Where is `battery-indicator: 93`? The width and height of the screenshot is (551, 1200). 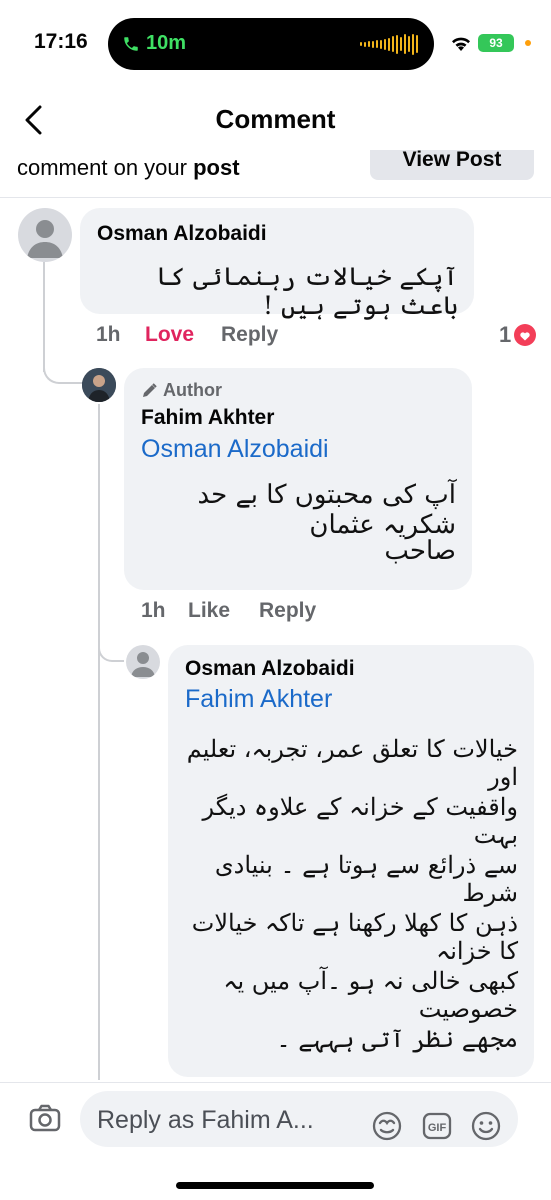 battery-indicator: 93 is located at coordinates (496, 43).